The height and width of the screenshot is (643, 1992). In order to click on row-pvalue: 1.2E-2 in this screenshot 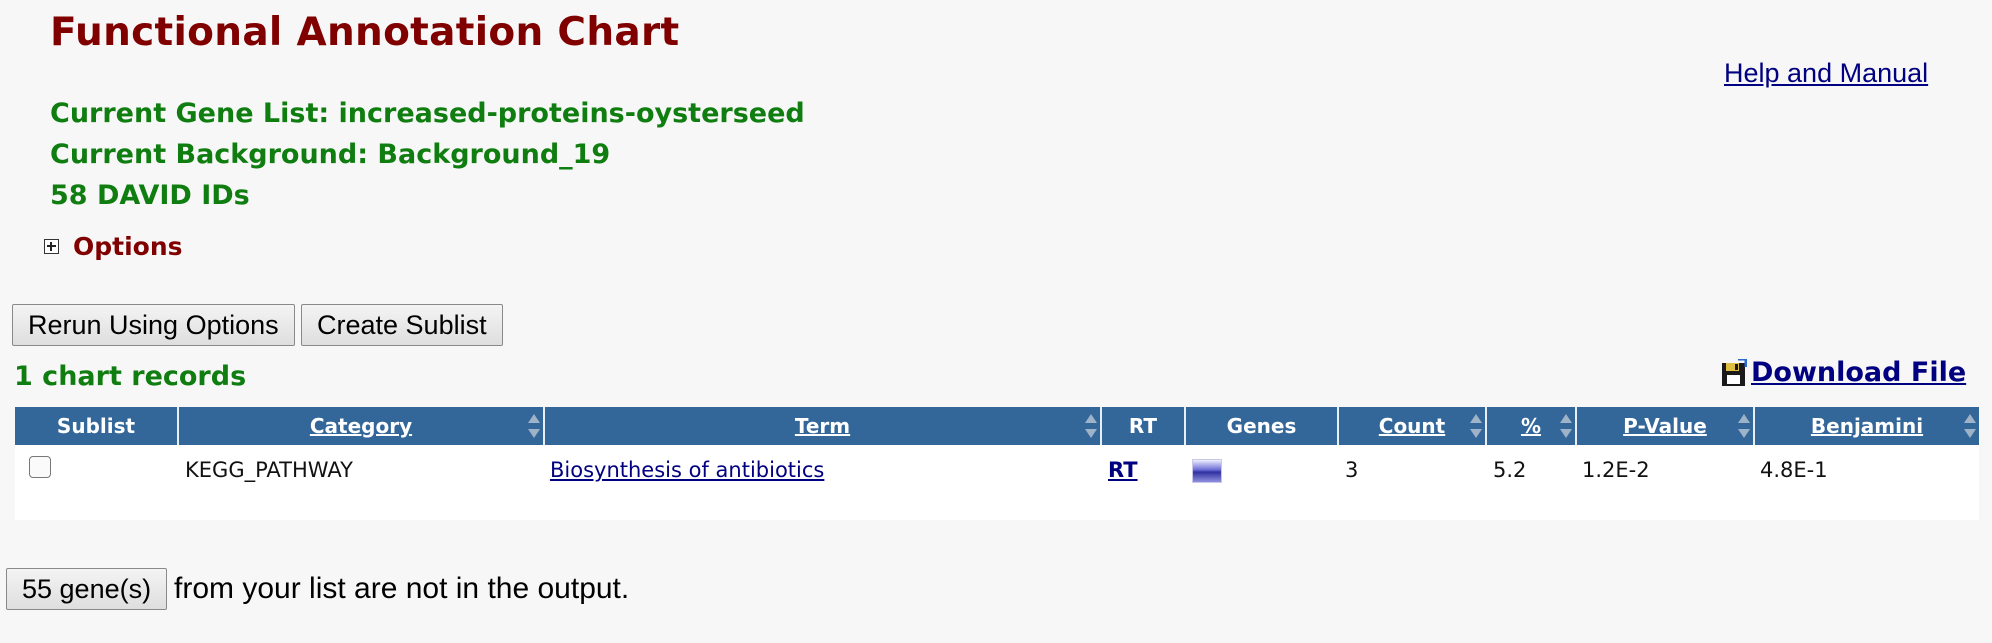, I will do `click(1616, 470)`.